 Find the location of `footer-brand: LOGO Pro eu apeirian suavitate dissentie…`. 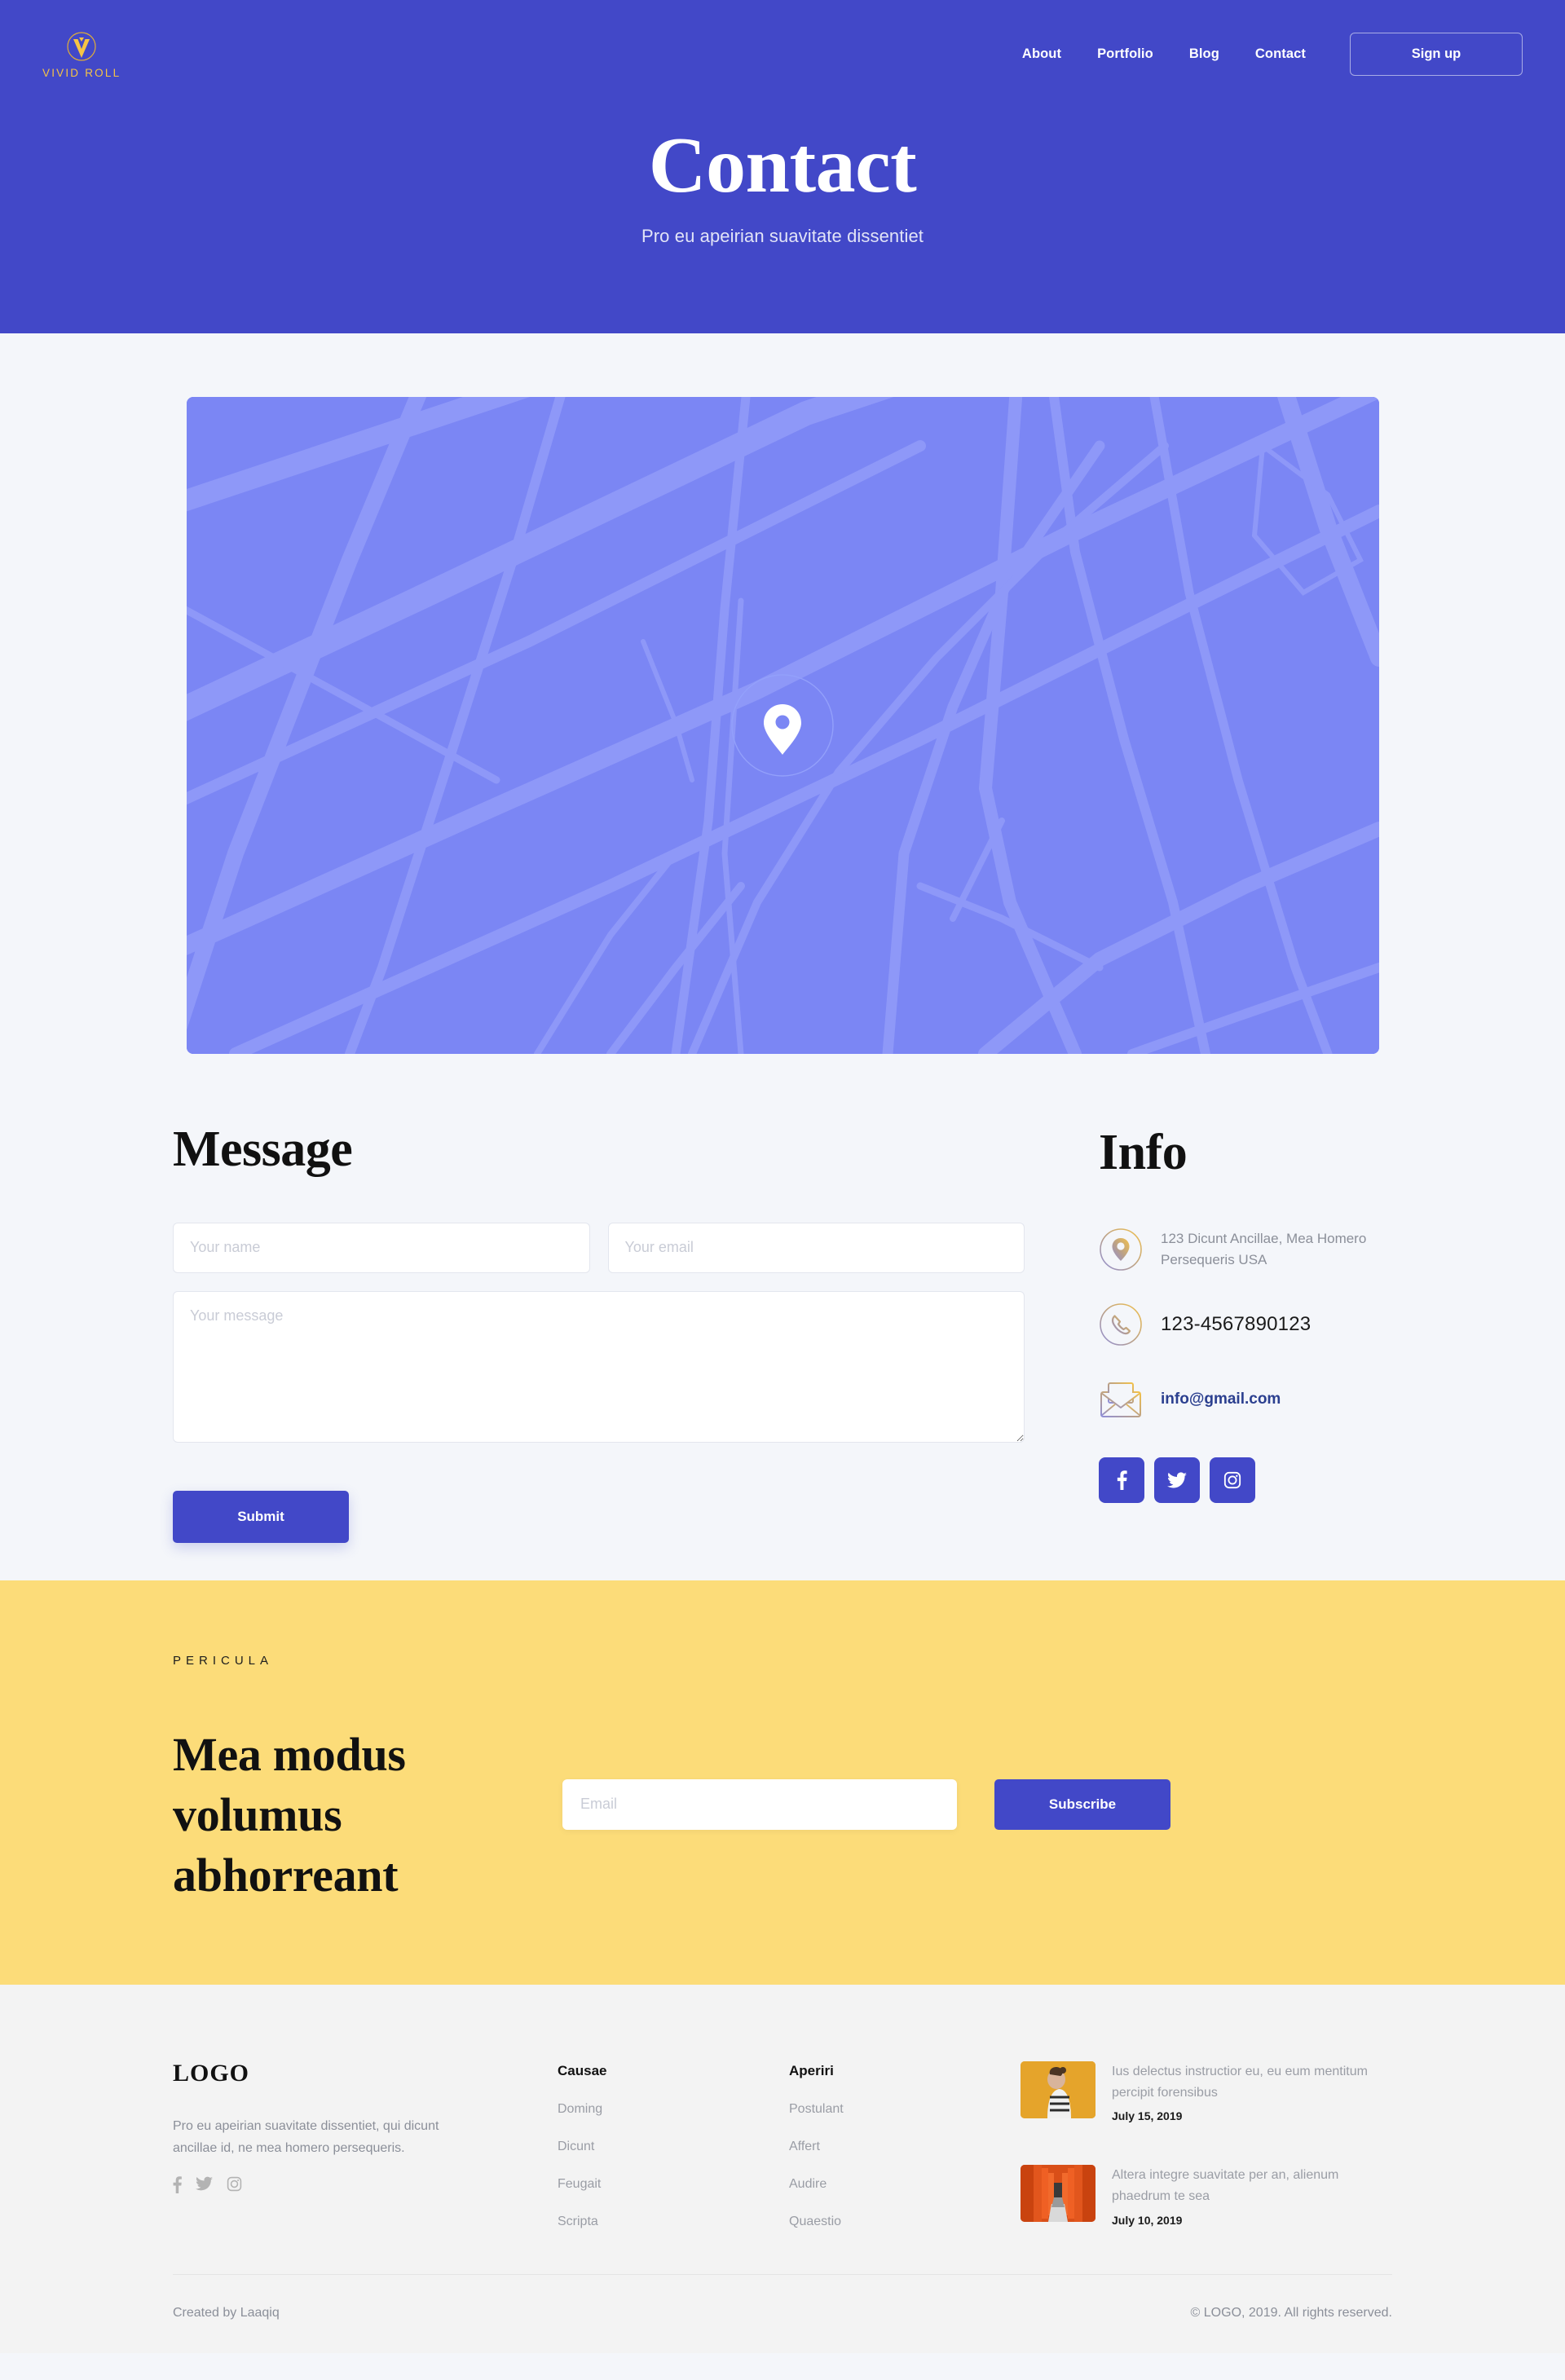

footer-brand: LOGO Pro eu apeirian suavitate dissentie… is located at coordinates (327, 2165).